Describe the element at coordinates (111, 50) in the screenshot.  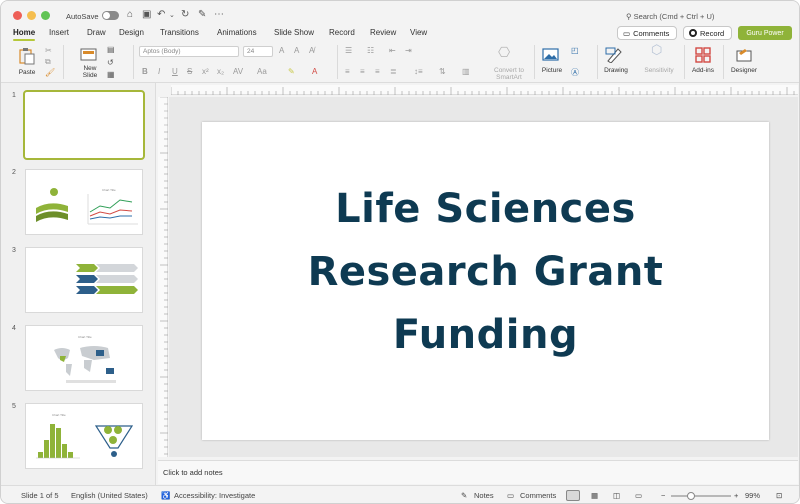
I see `layout-icon: ▤` at that location.